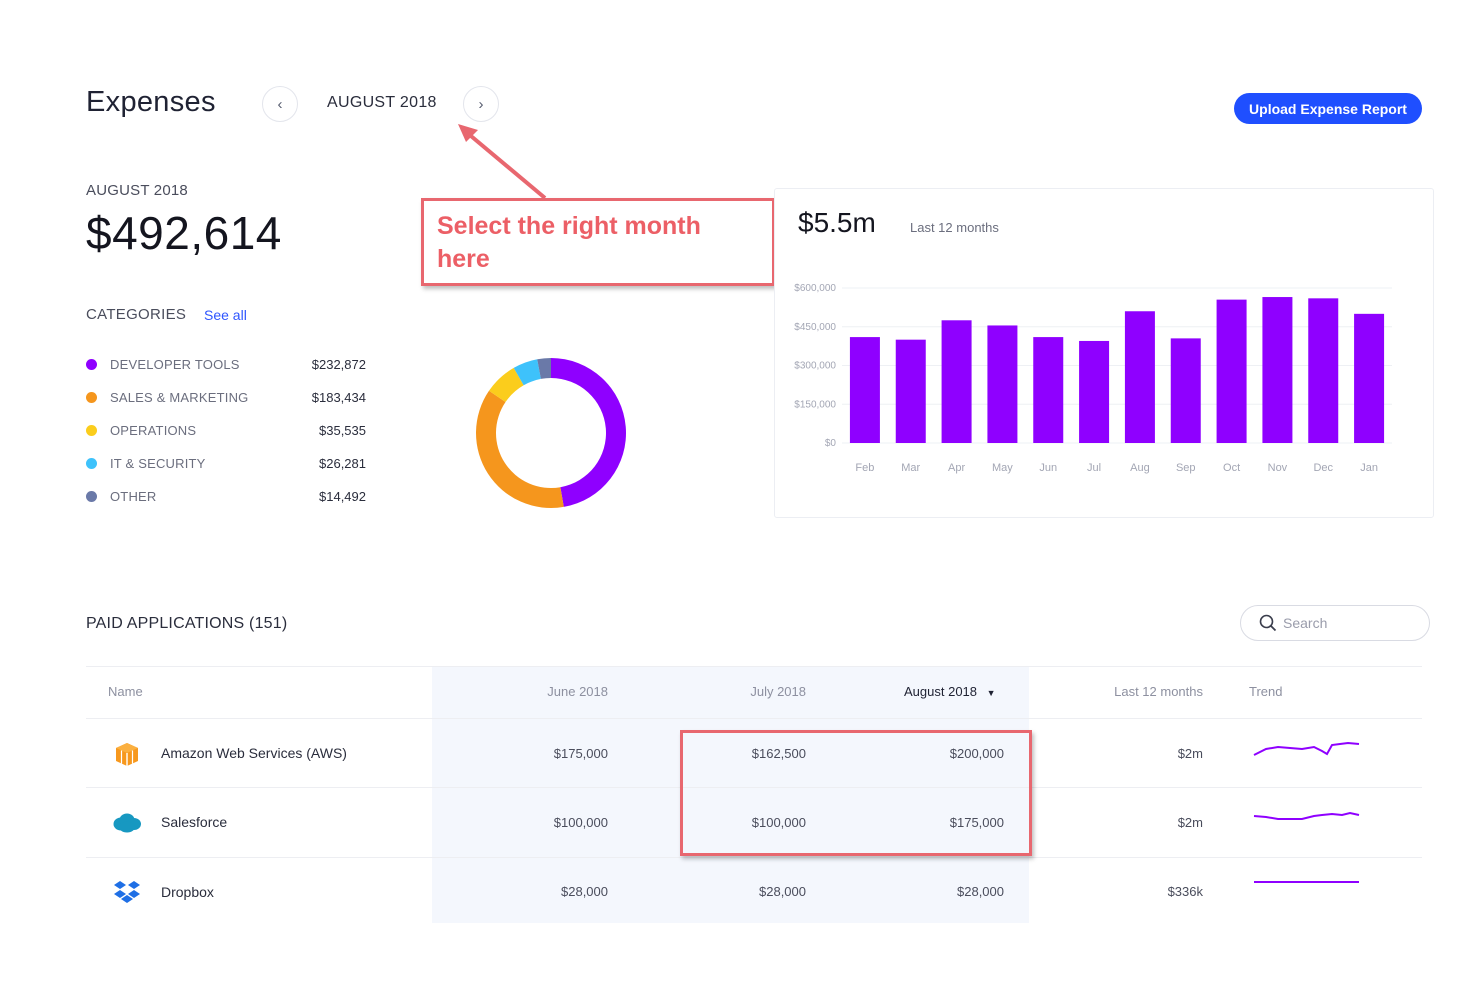 Image resolution: width=1480 pixels, height=987 pixels. I want to click on category-row: DEVELOPER TOOLS $232,872, so click(226, 364).